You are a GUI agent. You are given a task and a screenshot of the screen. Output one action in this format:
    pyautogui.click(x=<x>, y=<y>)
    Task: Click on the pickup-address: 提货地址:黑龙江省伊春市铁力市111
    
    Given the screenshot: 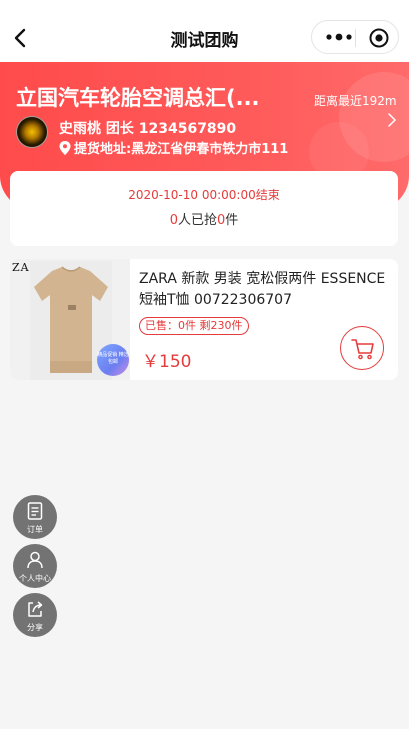 What is the action you would take?
    pyautogui.click(x=173, y=147)
    